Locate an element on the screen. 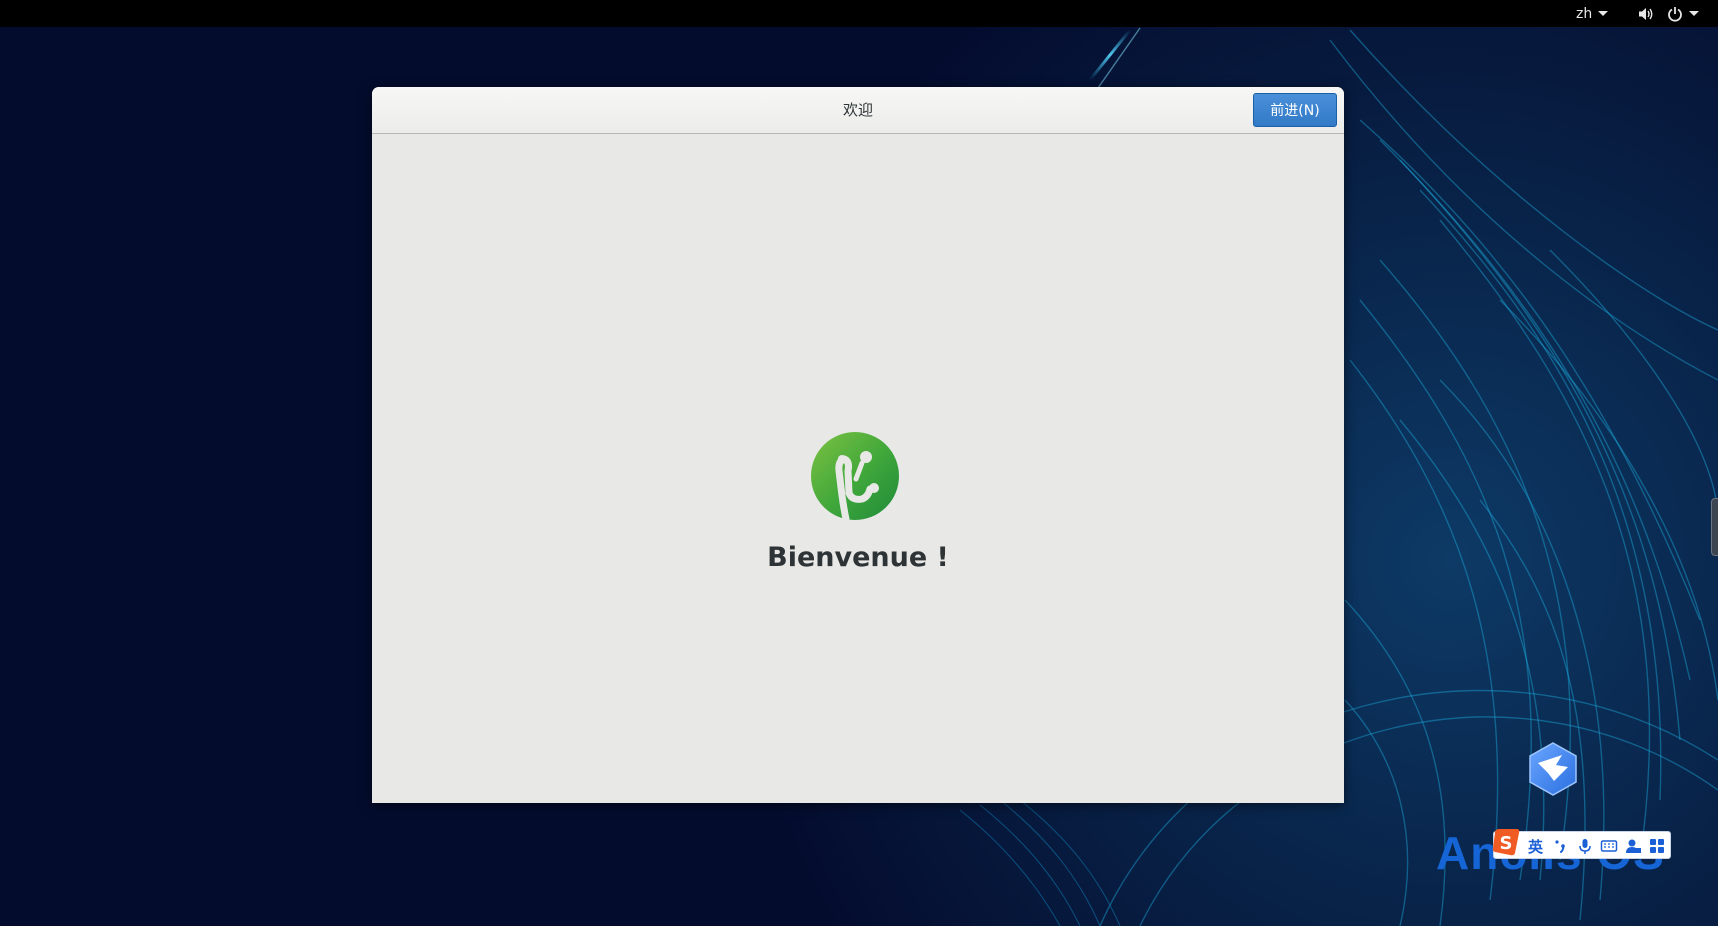 This screenshot has width=1718, height=926. punctuation-icon is located at coordinates (1561, 846).